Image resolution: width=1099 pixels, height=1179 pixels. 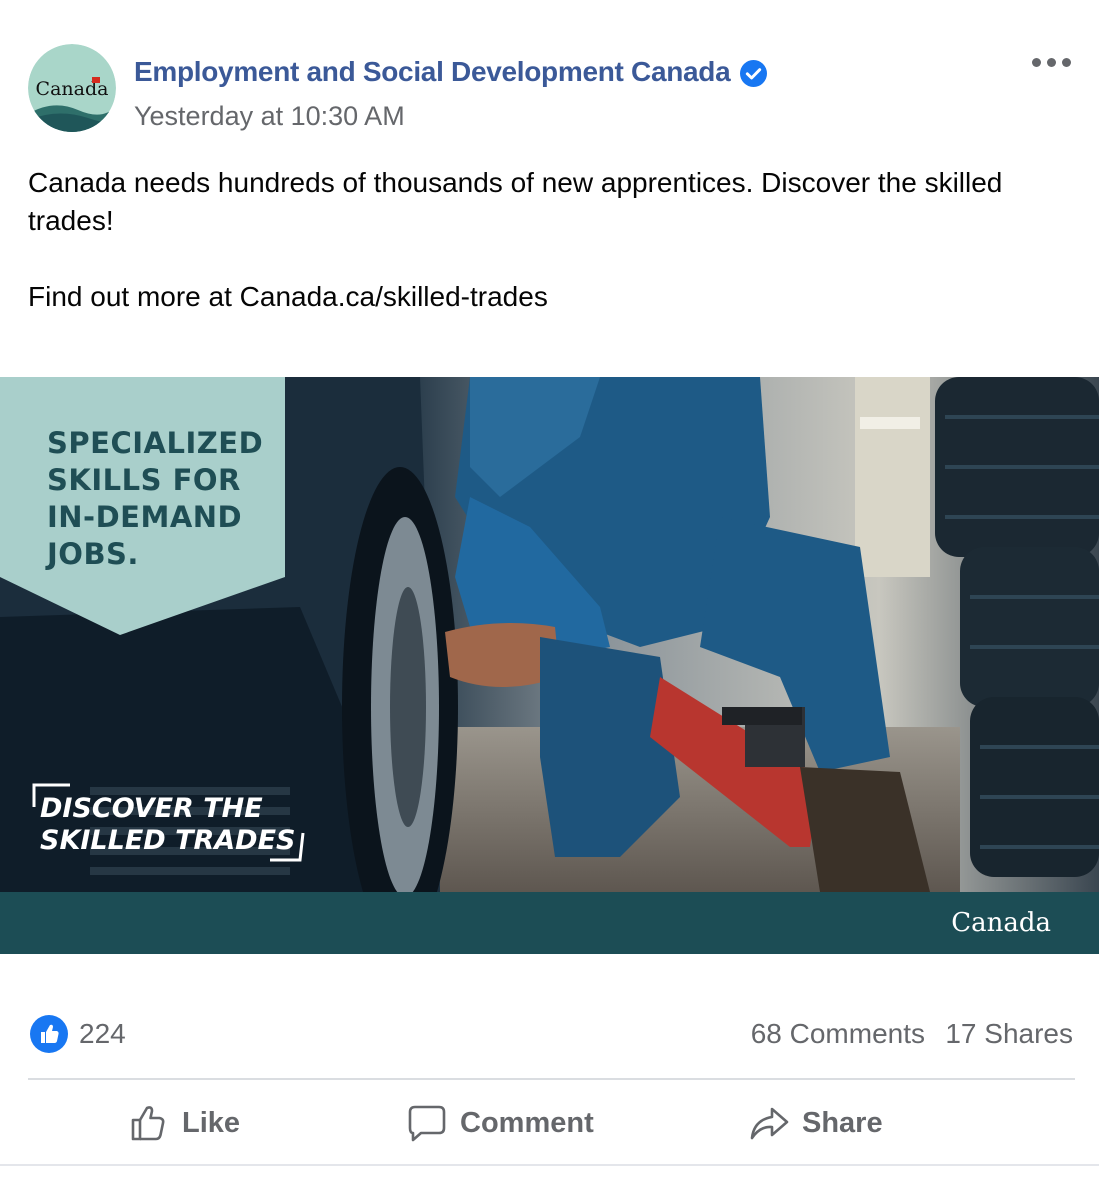 I want to click on like-count: 224, so click(x=102, y=1034).